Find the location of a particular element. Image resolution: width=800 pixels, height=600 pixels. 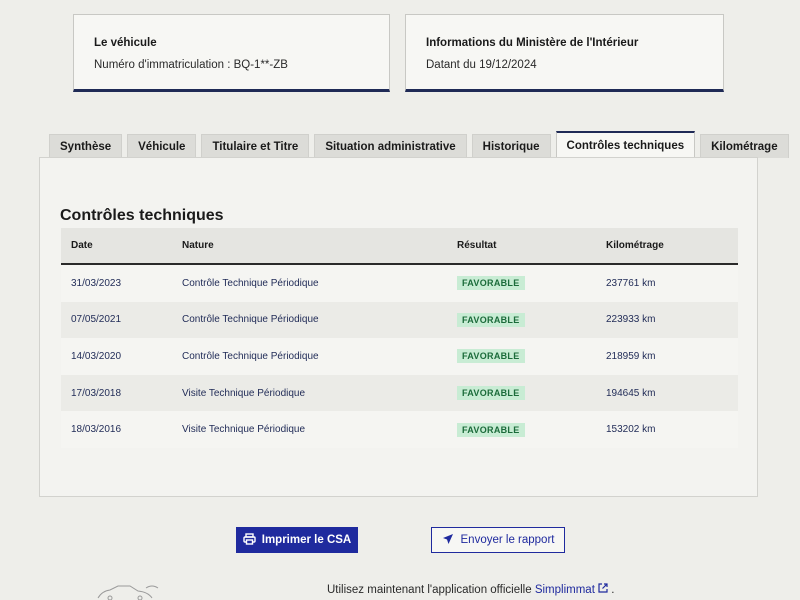

row-date: 17/03/2018 is located at coordinates (96, 393).